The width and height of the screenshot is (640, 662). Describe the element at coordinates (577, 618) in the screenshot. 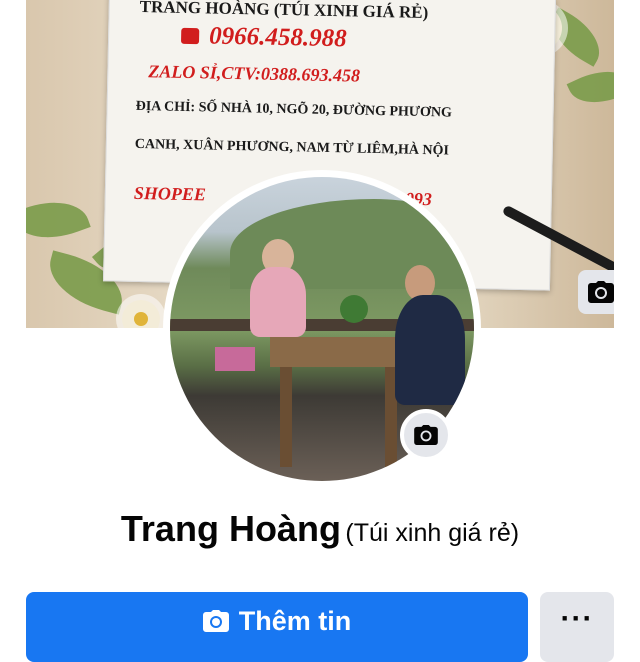

I see `more-dots-icon: ···` at that location.